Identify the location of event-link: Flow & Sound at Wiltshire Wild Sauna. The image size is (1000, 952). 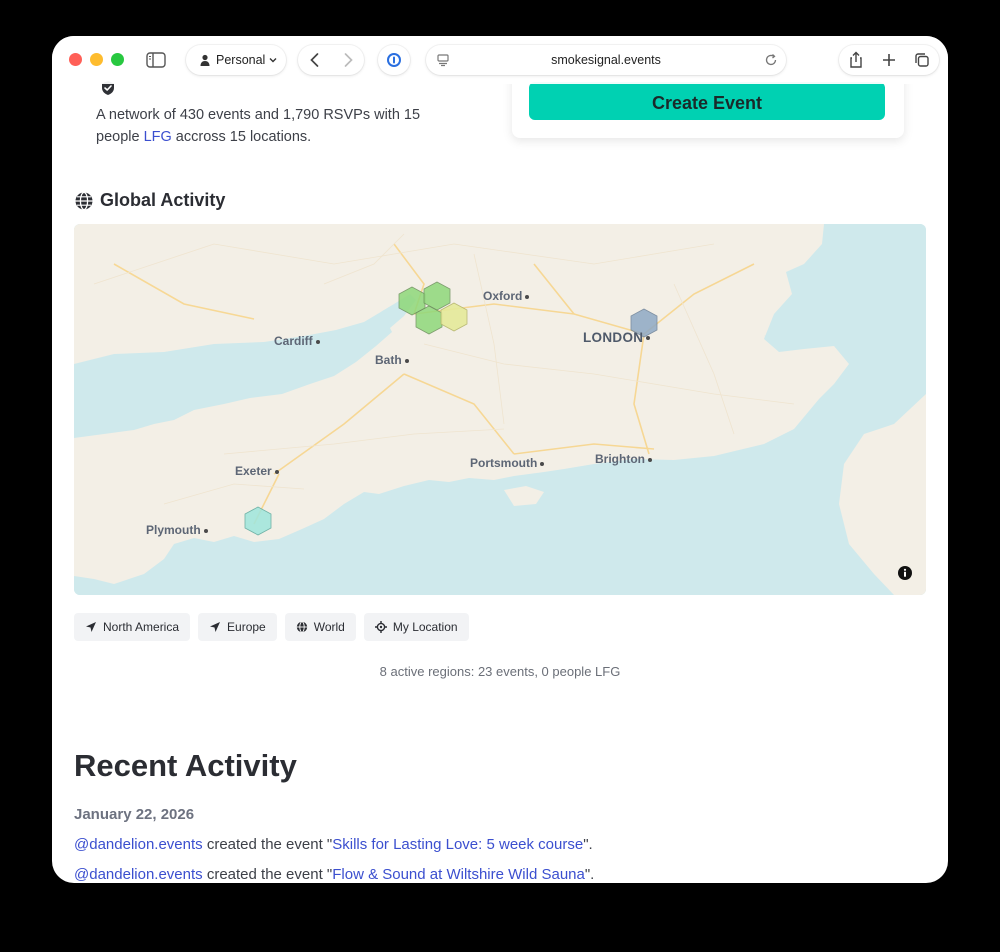
(458, 874).